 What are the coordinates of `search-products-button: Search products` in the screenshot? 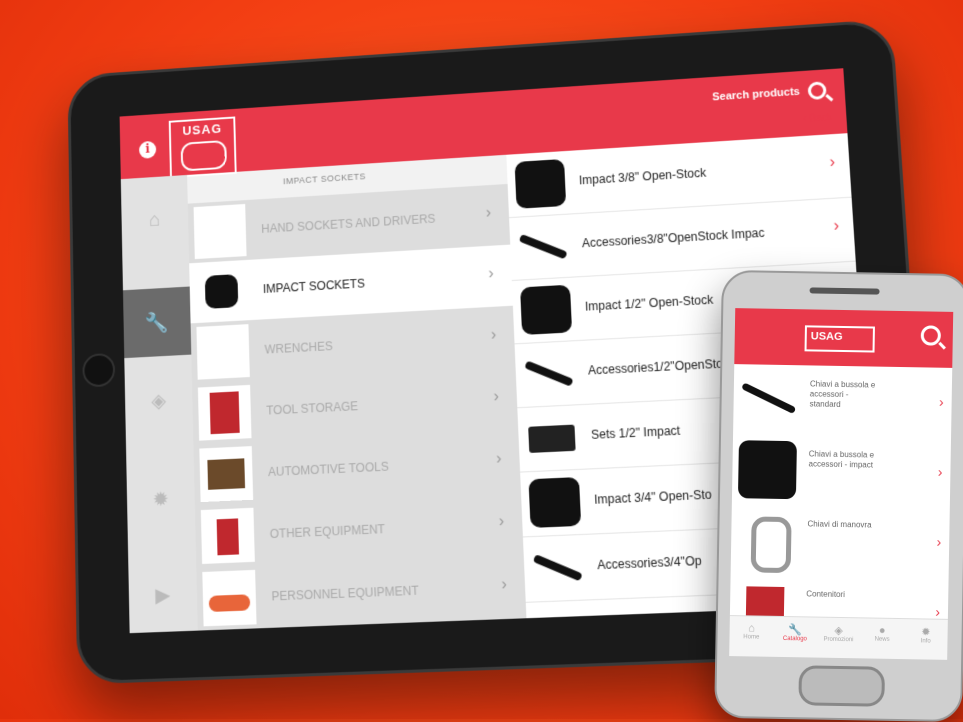 It's located at (769, 93).